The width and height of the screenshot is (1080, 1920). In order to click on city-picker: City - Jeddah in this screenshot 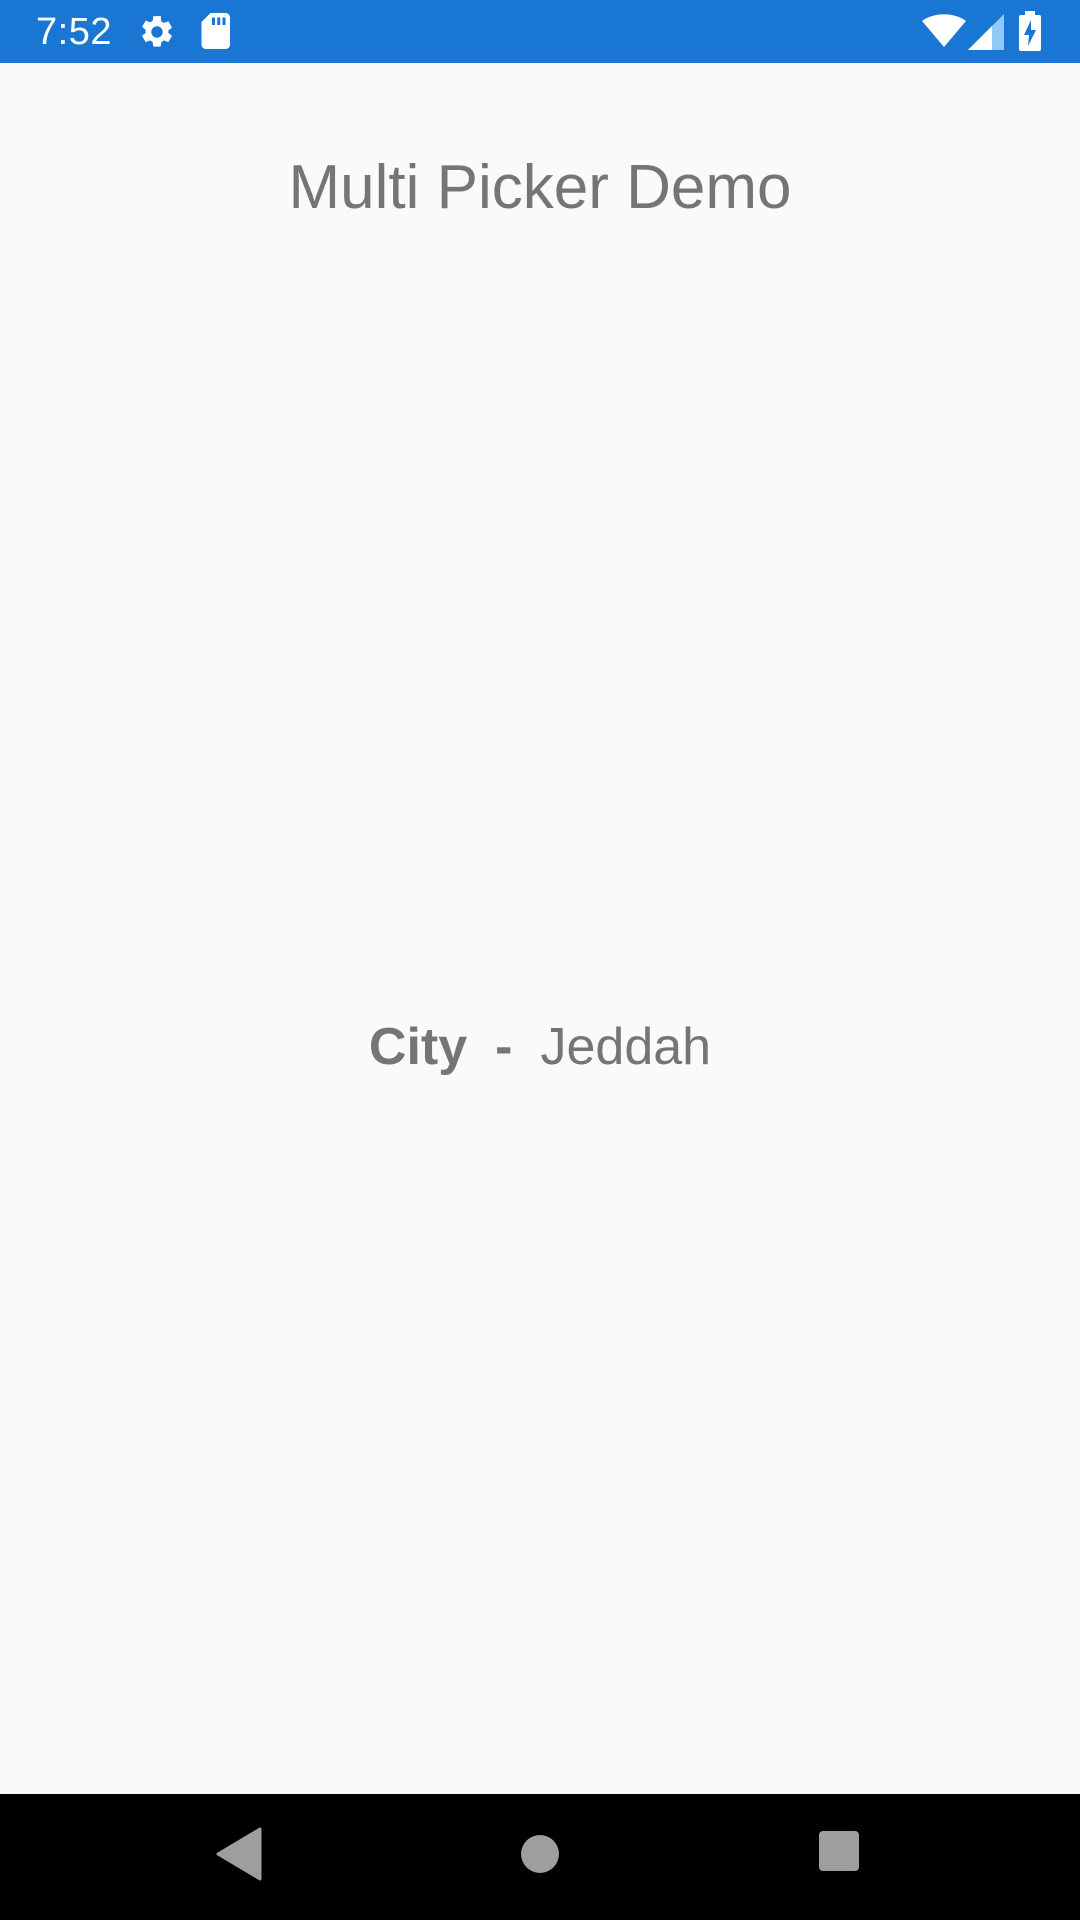, I will do `click(540, 1047)`.